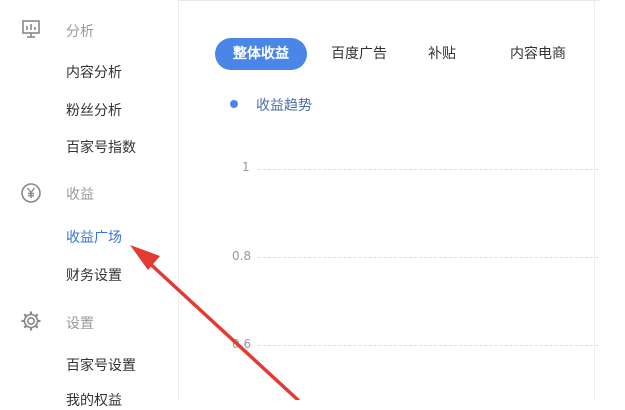  What do you see at coordinates (538, 54) in the screenshot?
I see `tab-content-ecommerce: 内容电商` at bounding box center [538, 54].